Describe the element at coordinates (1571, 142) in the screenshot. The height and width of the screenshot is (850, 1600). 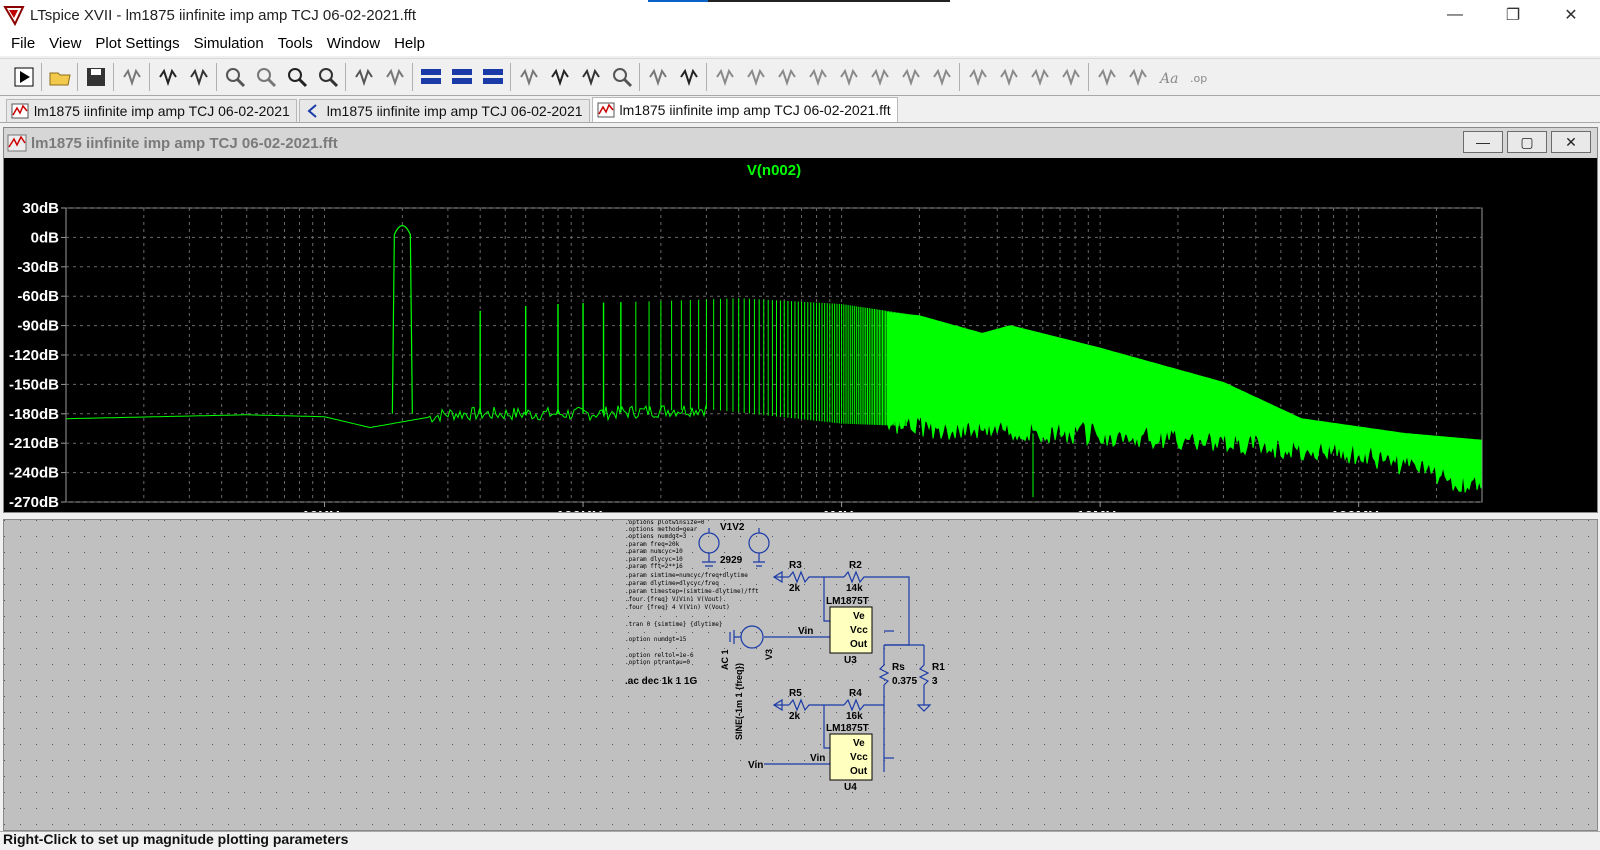
I see `plot-close-button: ✕` at that location.